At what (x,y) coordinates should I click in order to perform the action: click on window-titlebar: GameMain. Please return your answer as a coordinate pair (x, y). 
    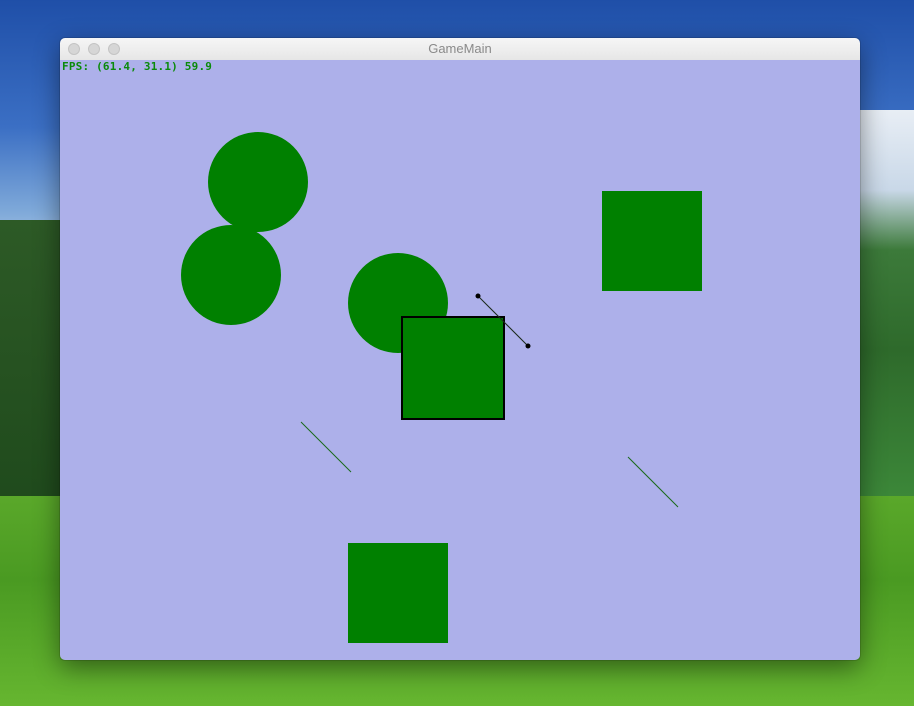
    Looking at the image, I should click on (460, 49).